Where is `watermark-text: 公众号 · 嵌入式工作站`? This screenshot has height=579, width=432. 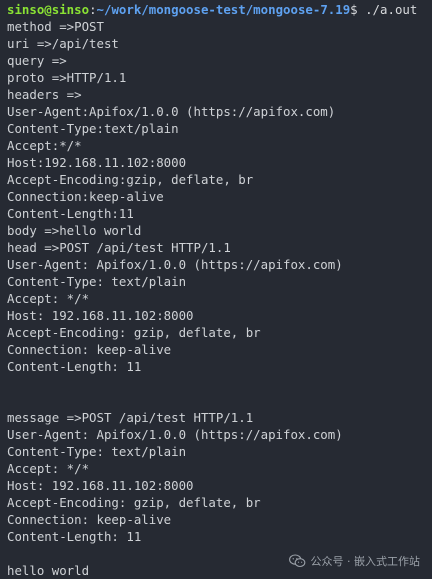
watermark-text: 公众号 · 嵌入式工作站 is located at coordinates (365, 561).